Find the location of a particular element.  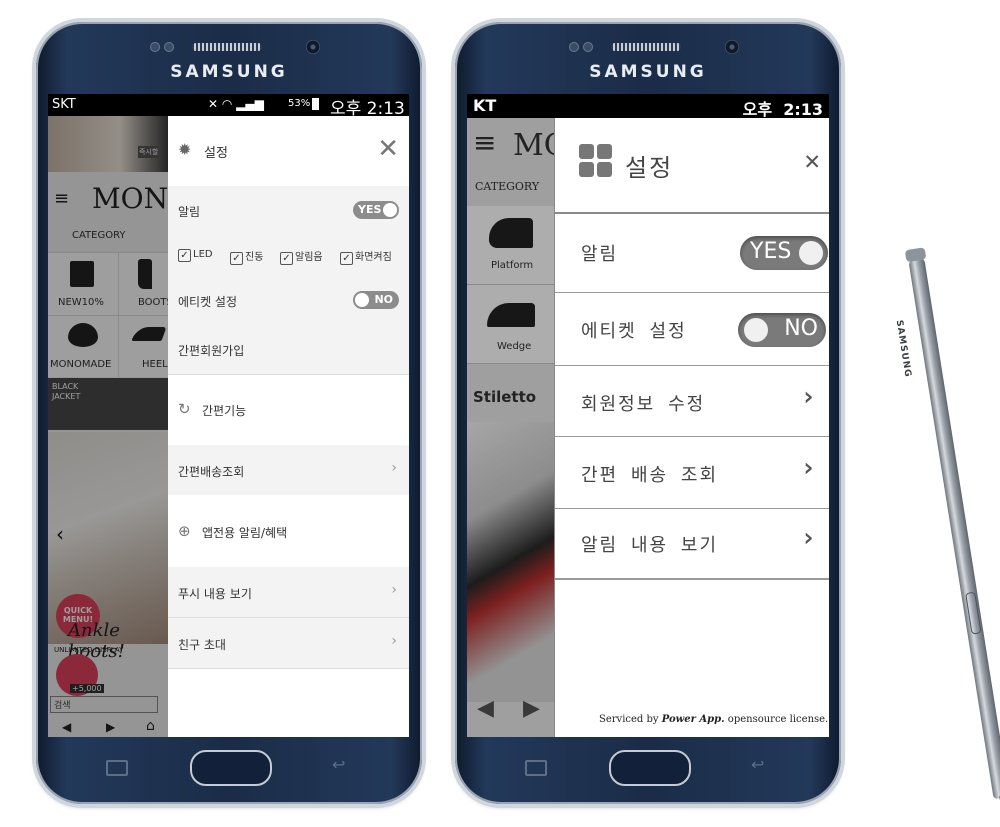

push-row: 푸시 내용 보기 › is located at coordinates (288, 592).